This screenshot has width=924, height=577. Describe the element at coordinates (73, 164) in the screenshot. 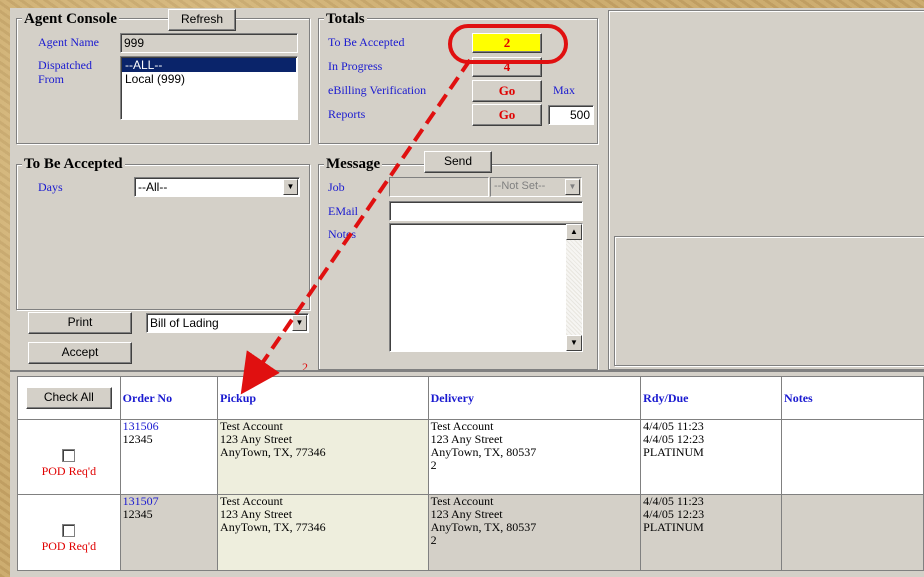

I see `to-be-accepted-title: To Be Accepted` at that location.